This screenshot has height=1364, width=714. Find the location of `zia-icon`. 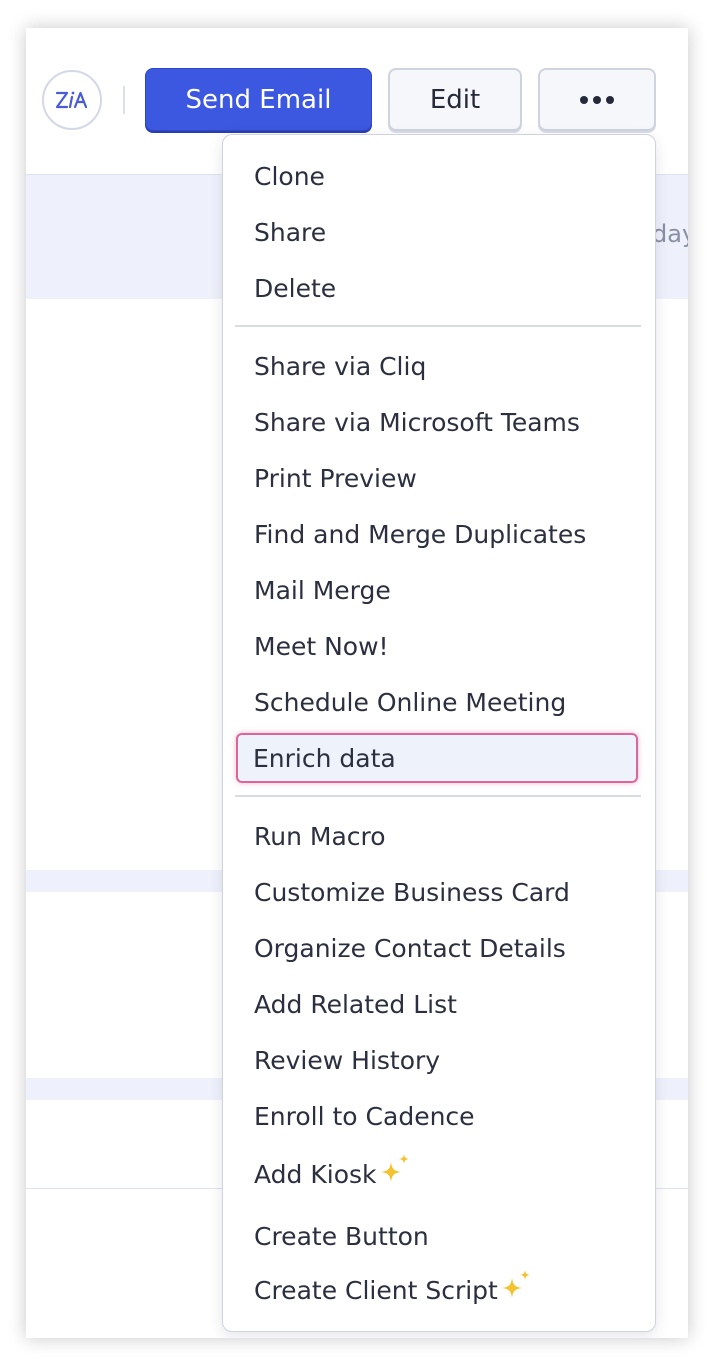

zia-icon is located at coordinates (71, 100).